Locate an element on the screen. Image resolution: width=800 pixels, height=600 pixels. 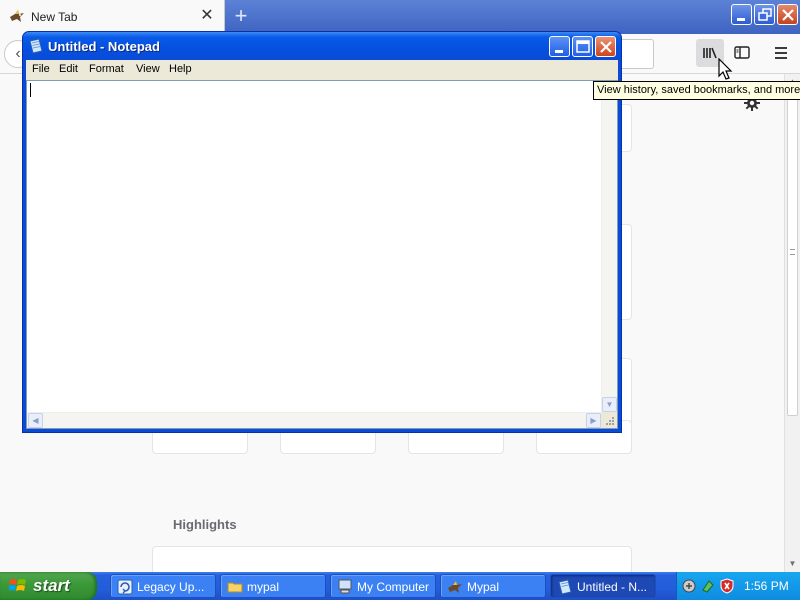
task-label: Mypal is located at coordinates (483, 587).